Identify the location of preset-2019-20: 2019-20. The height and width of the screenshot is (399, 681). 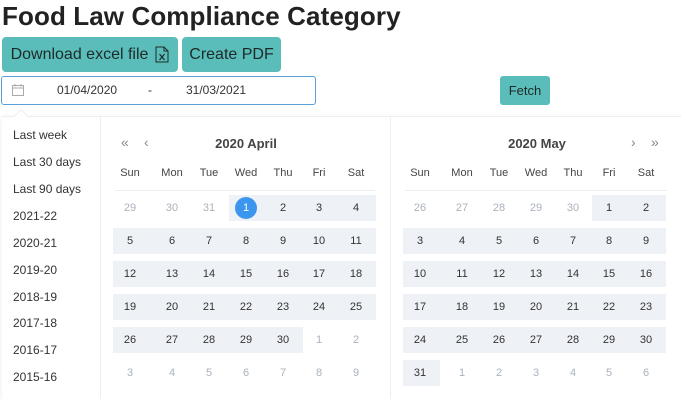
(35, 270).